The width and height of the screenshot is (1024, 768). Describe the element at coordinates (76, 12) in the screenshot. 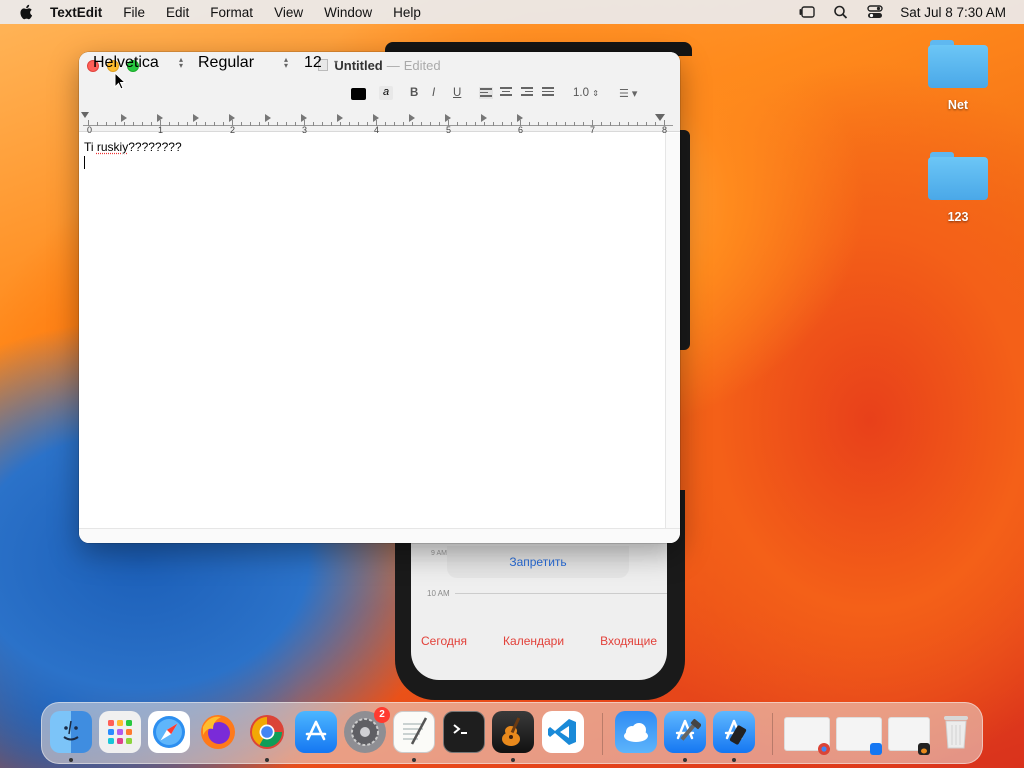

I see `menu-app-name: TextEdit` at that location.